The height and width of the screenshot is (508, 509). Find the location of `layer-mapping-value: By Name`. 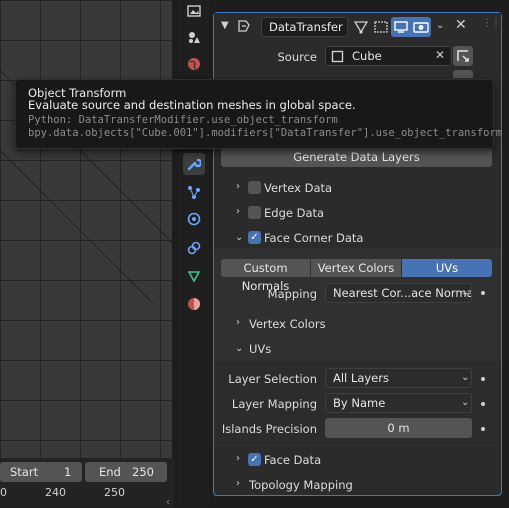

layer-mapping-value: By Name is located at coordinates (359, 403).